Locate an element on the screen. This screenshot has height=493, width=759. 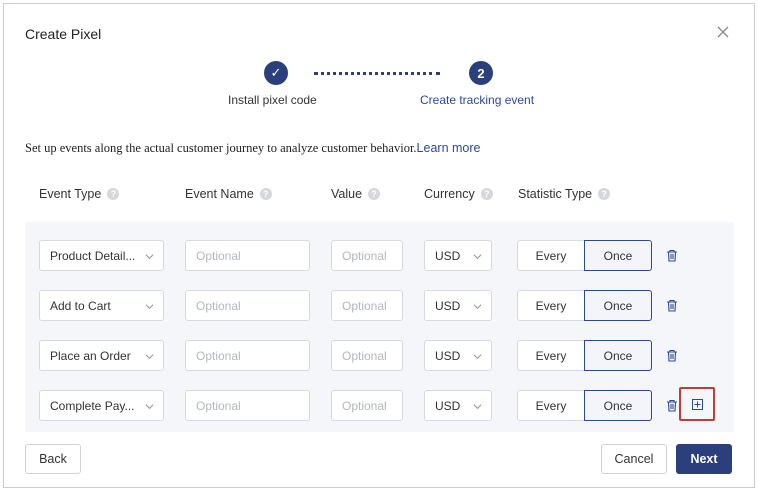
step-1-label: Install pixel code is located at coordinates (272, 100).